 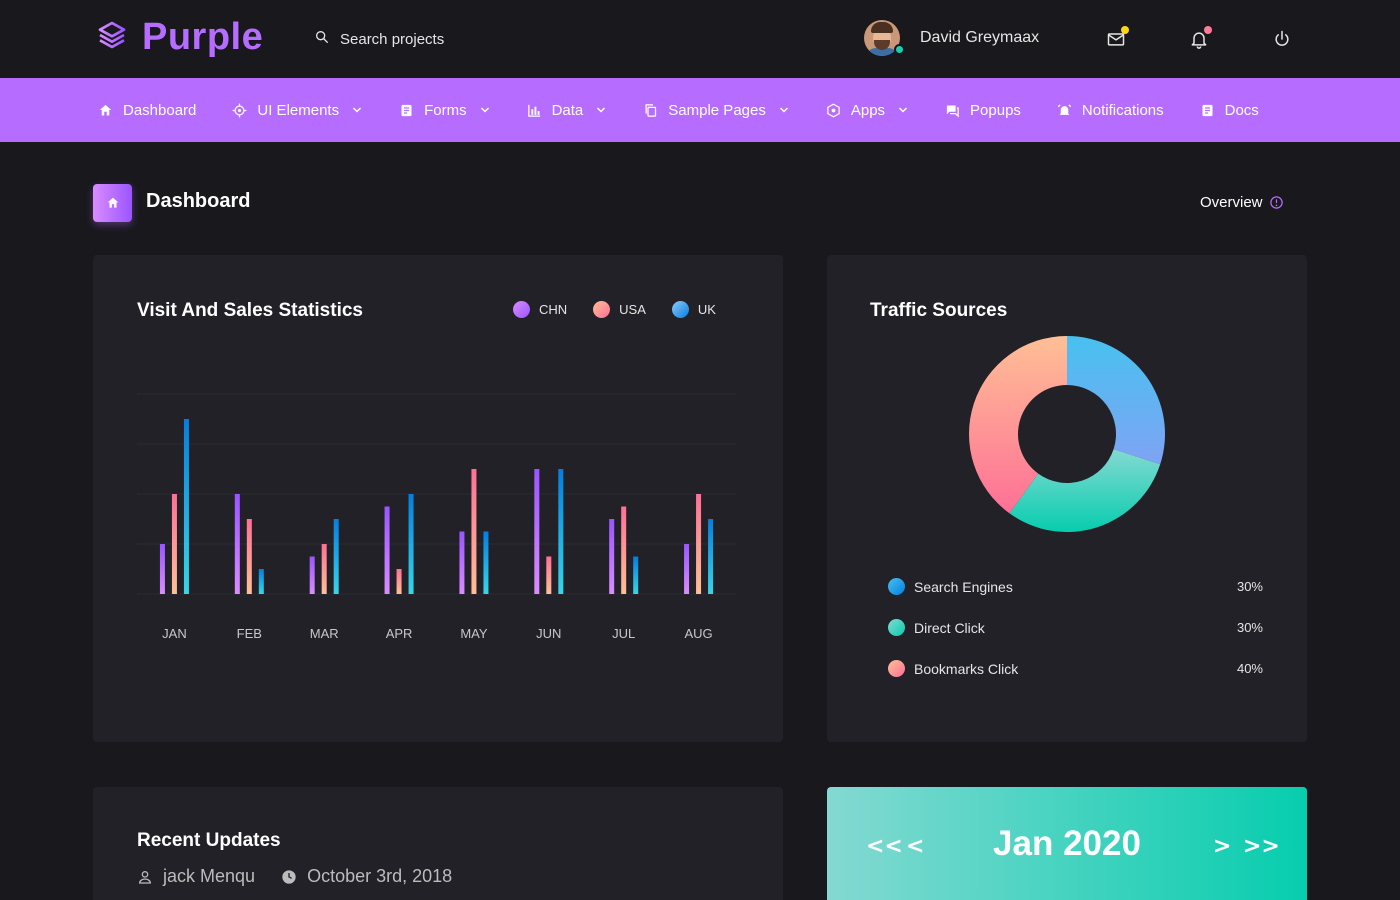 What do you see at coordinates (112, 37) in the screenshot?
I see `layers-logo-icon` at bounding box center [112, 37].